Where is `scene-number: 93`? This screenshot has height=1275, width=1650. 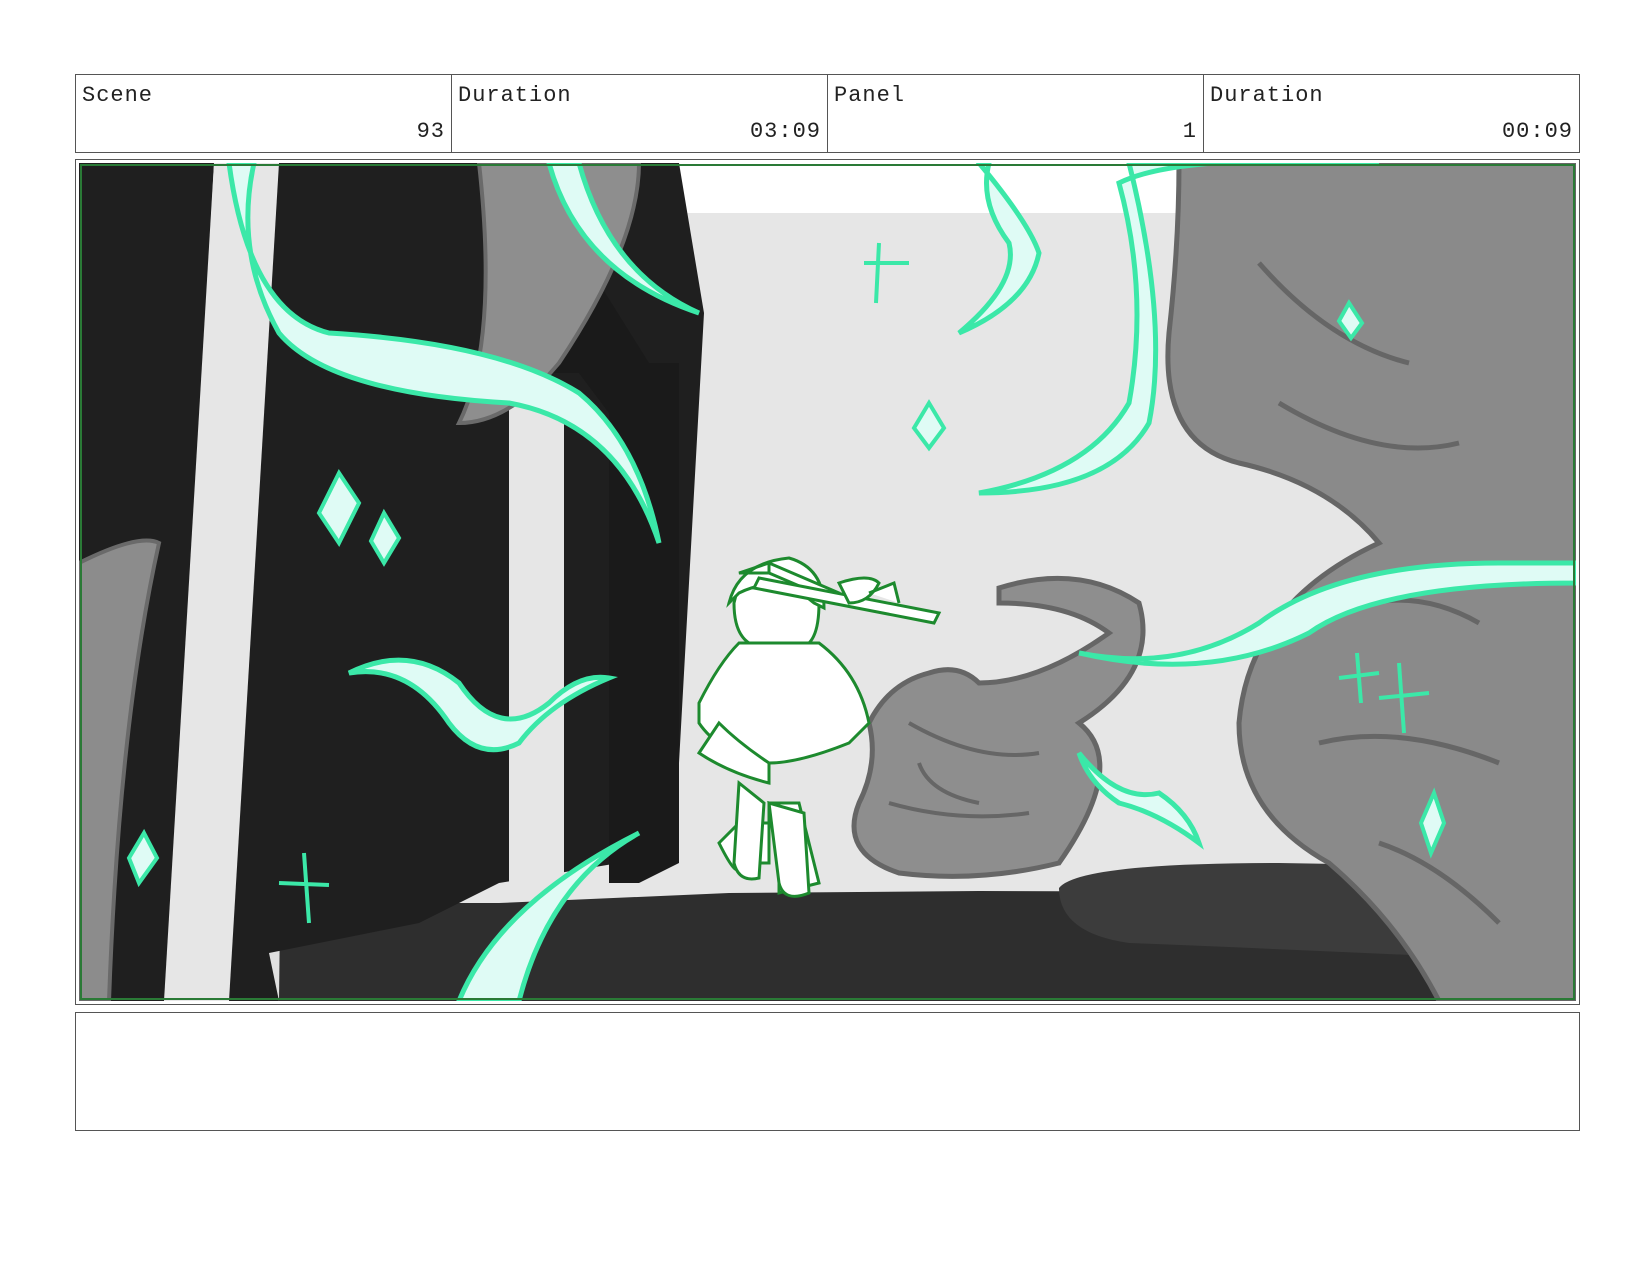
scene-number: 93 is located at coordinates (430, 131).